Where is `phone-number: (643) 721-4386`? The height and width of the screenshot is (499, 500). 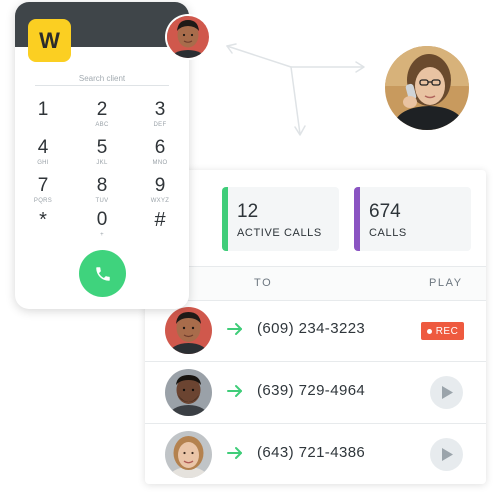 phone-number: (643) 721-4386 is located at coordinates (311, 452).